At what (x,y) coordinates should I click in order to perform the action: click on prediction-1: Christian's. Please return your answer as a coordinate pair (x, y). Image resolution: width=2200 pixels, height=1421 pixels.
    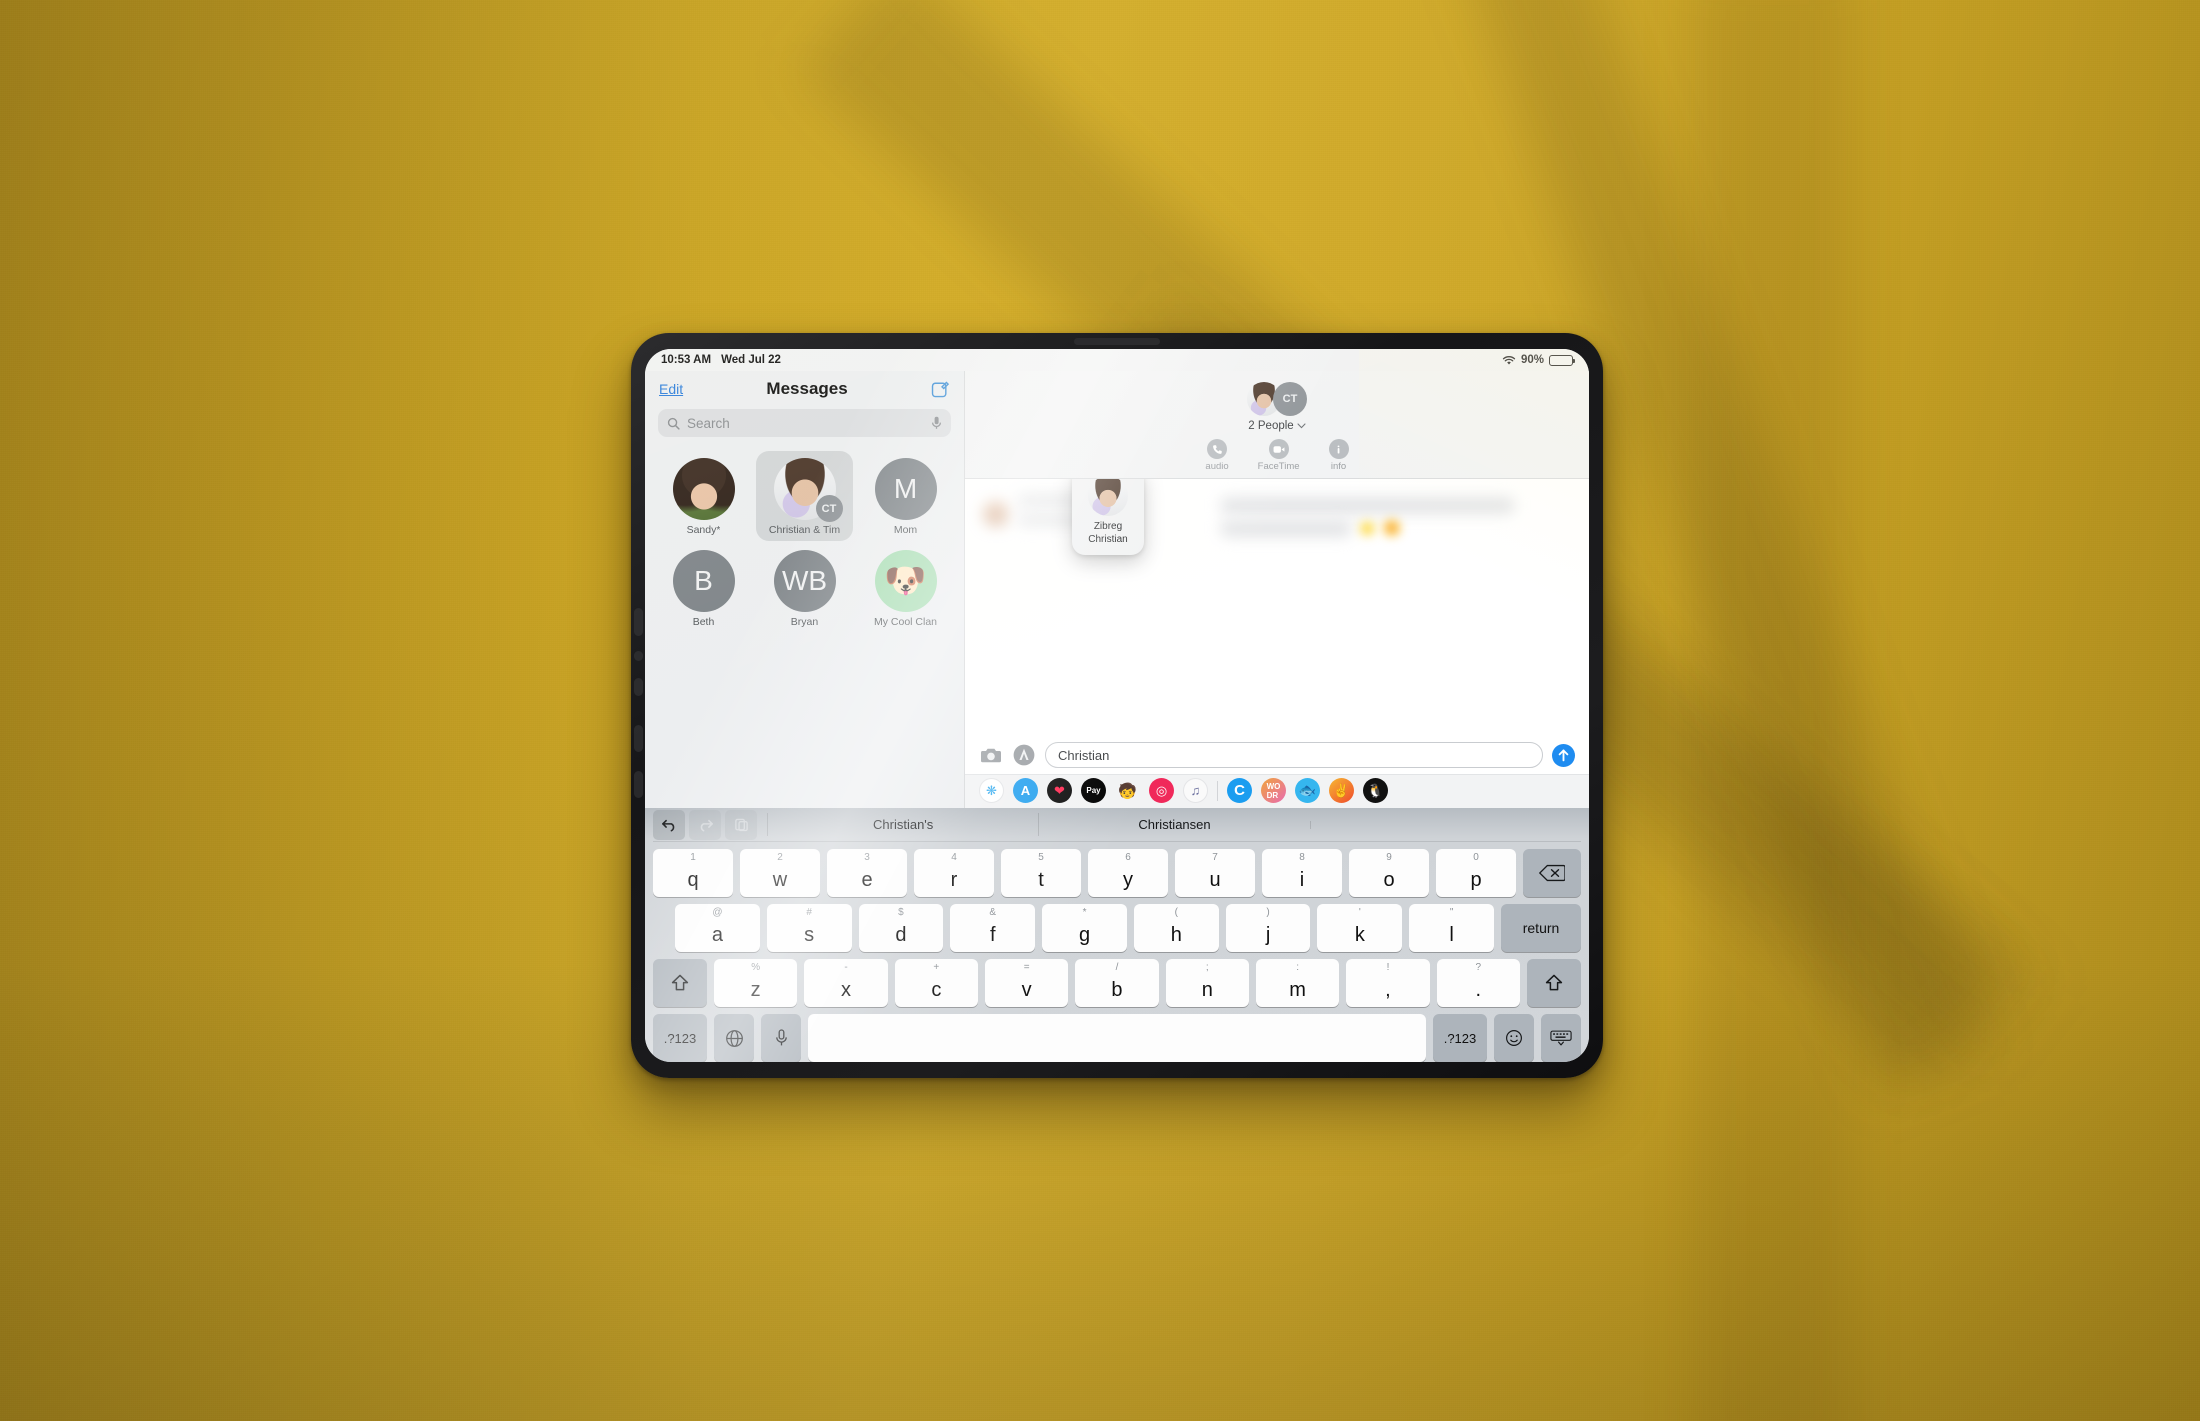
    Looking at the image, I should click on (902, 824).